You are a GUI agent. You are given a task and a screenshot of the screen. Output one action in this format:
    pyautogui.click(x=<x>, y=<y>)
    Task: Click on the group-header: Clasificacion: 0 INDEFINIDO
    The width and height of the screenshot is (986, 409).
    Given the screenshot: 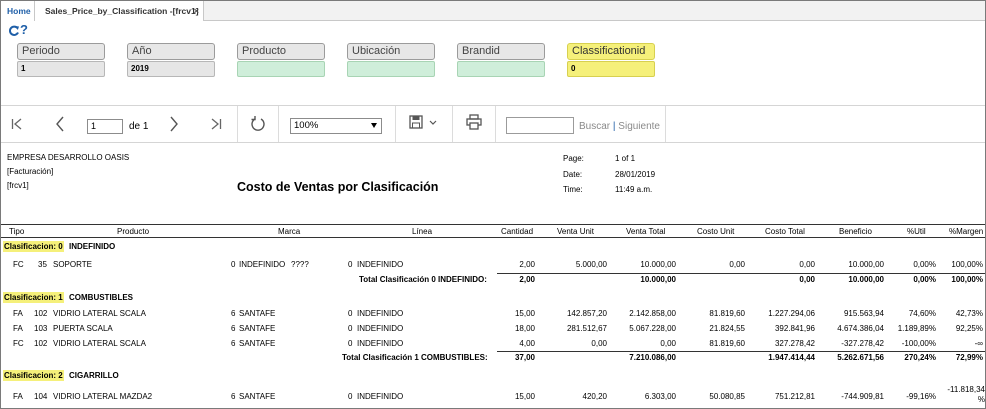 What is the action you would take?
    pyautogui.click(x=493, y=248)
    